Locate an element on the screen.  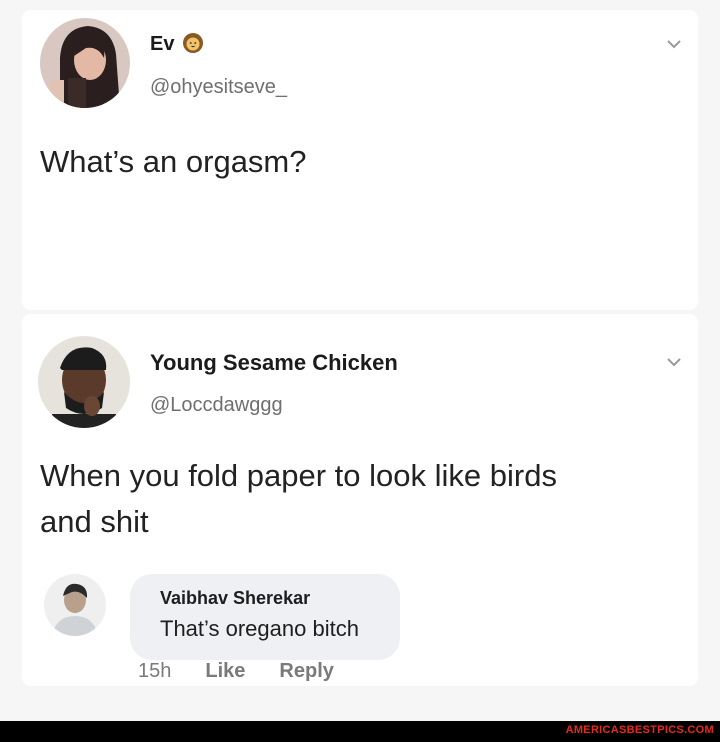
author-name-text: Ev is located at coordinates (162, 44).